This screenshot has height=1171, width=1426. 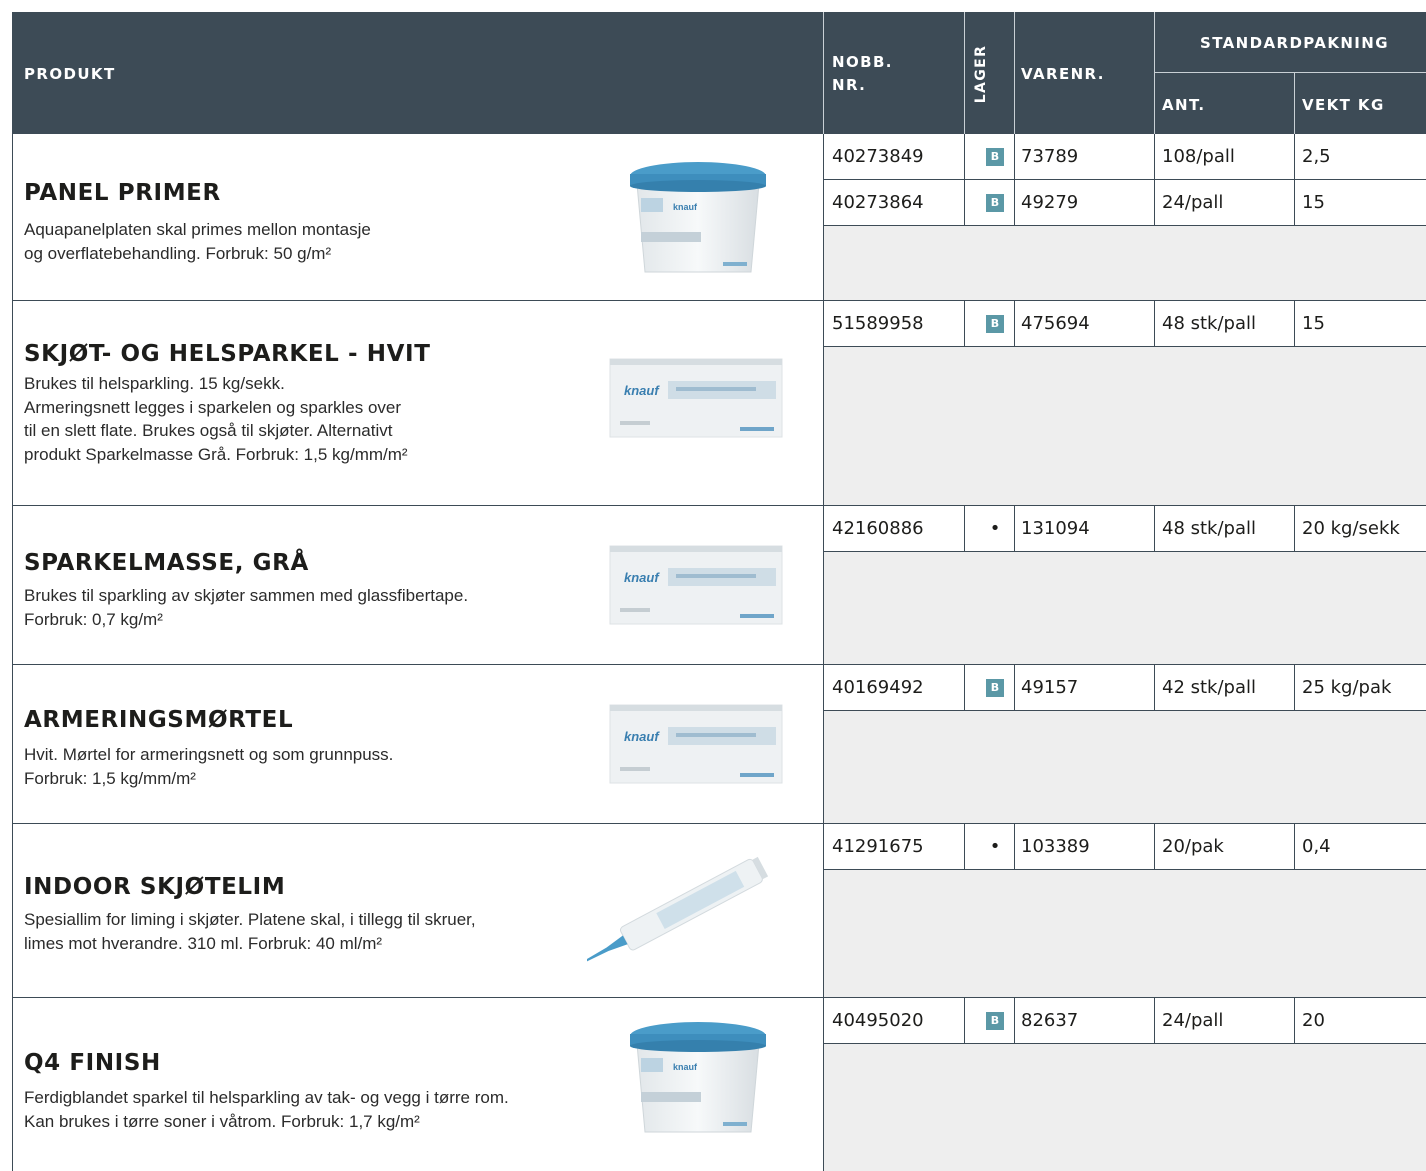 I want to click on header-nobb-line2: NR., so click(x=849, y=85).